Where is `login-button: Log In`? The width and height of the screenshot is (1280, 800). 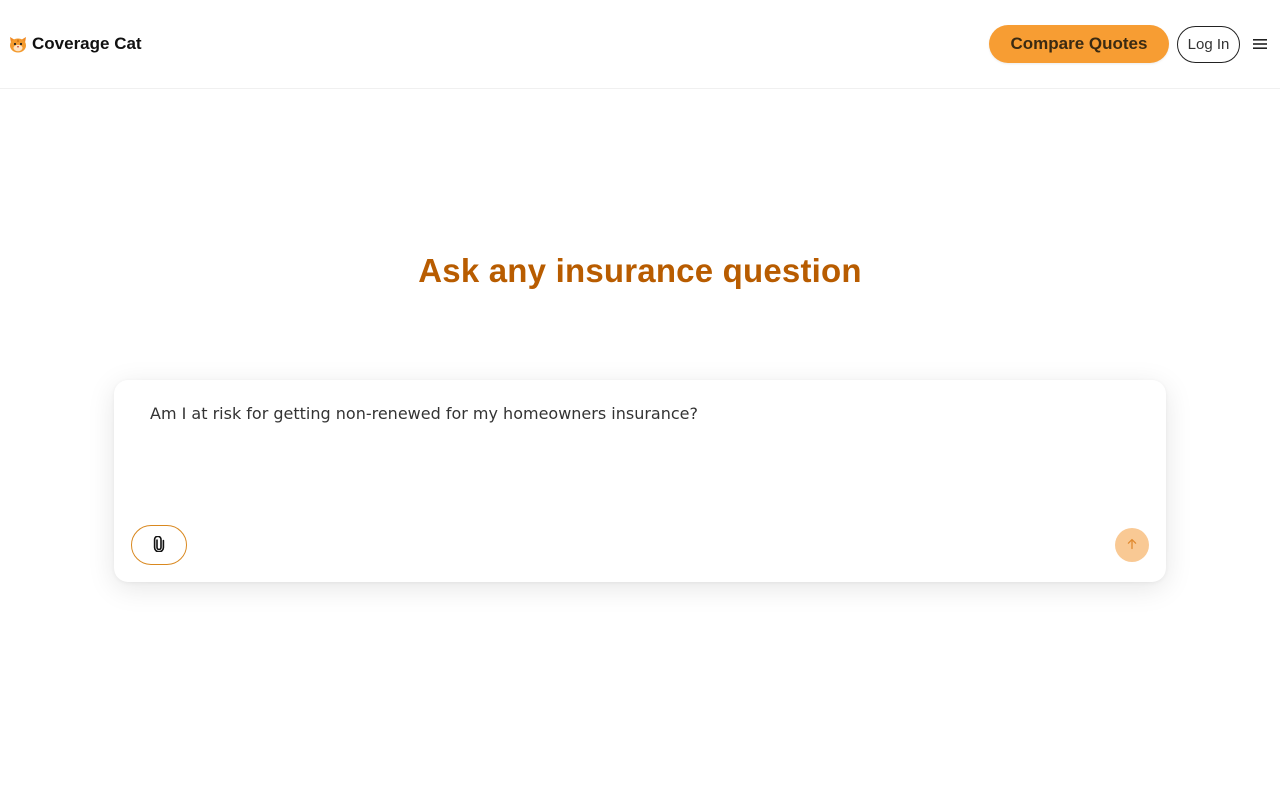 login-button: Log In is located at coordinates (1208, 44).